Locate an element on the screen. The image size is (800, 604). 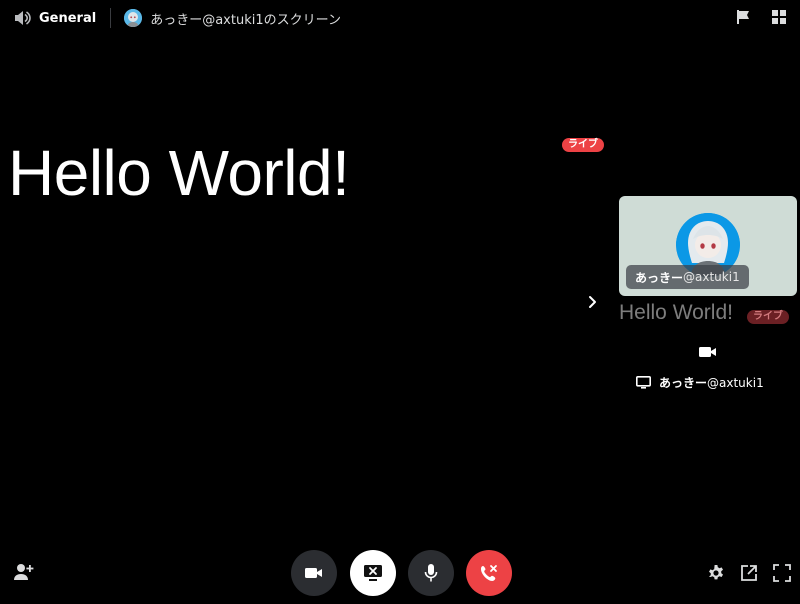
stop-screen-share-icon is located at coordinates (373, 573).